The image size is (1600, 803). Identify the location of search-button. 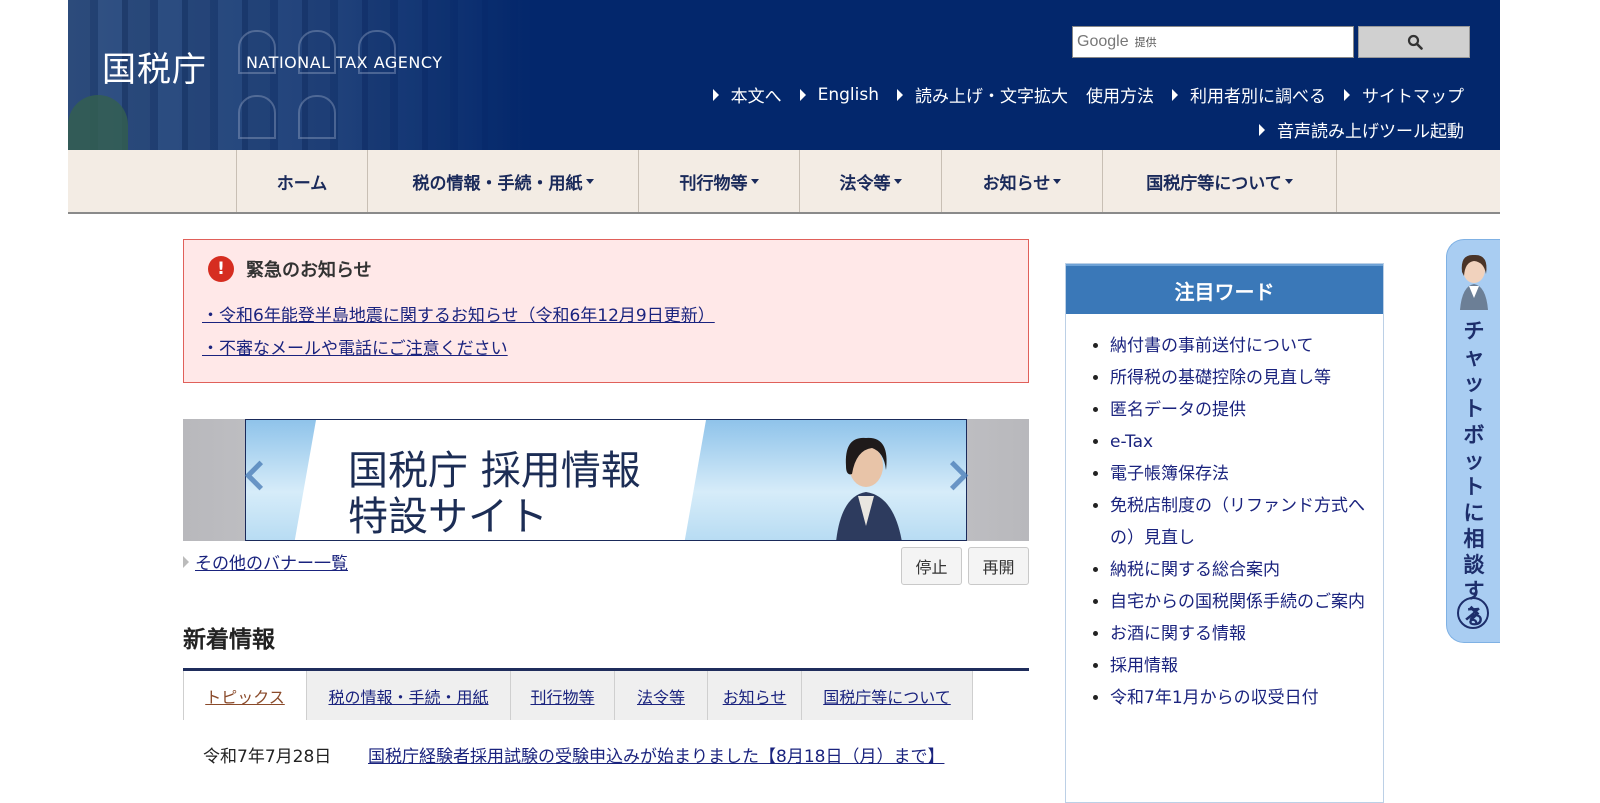
(1414, 42).